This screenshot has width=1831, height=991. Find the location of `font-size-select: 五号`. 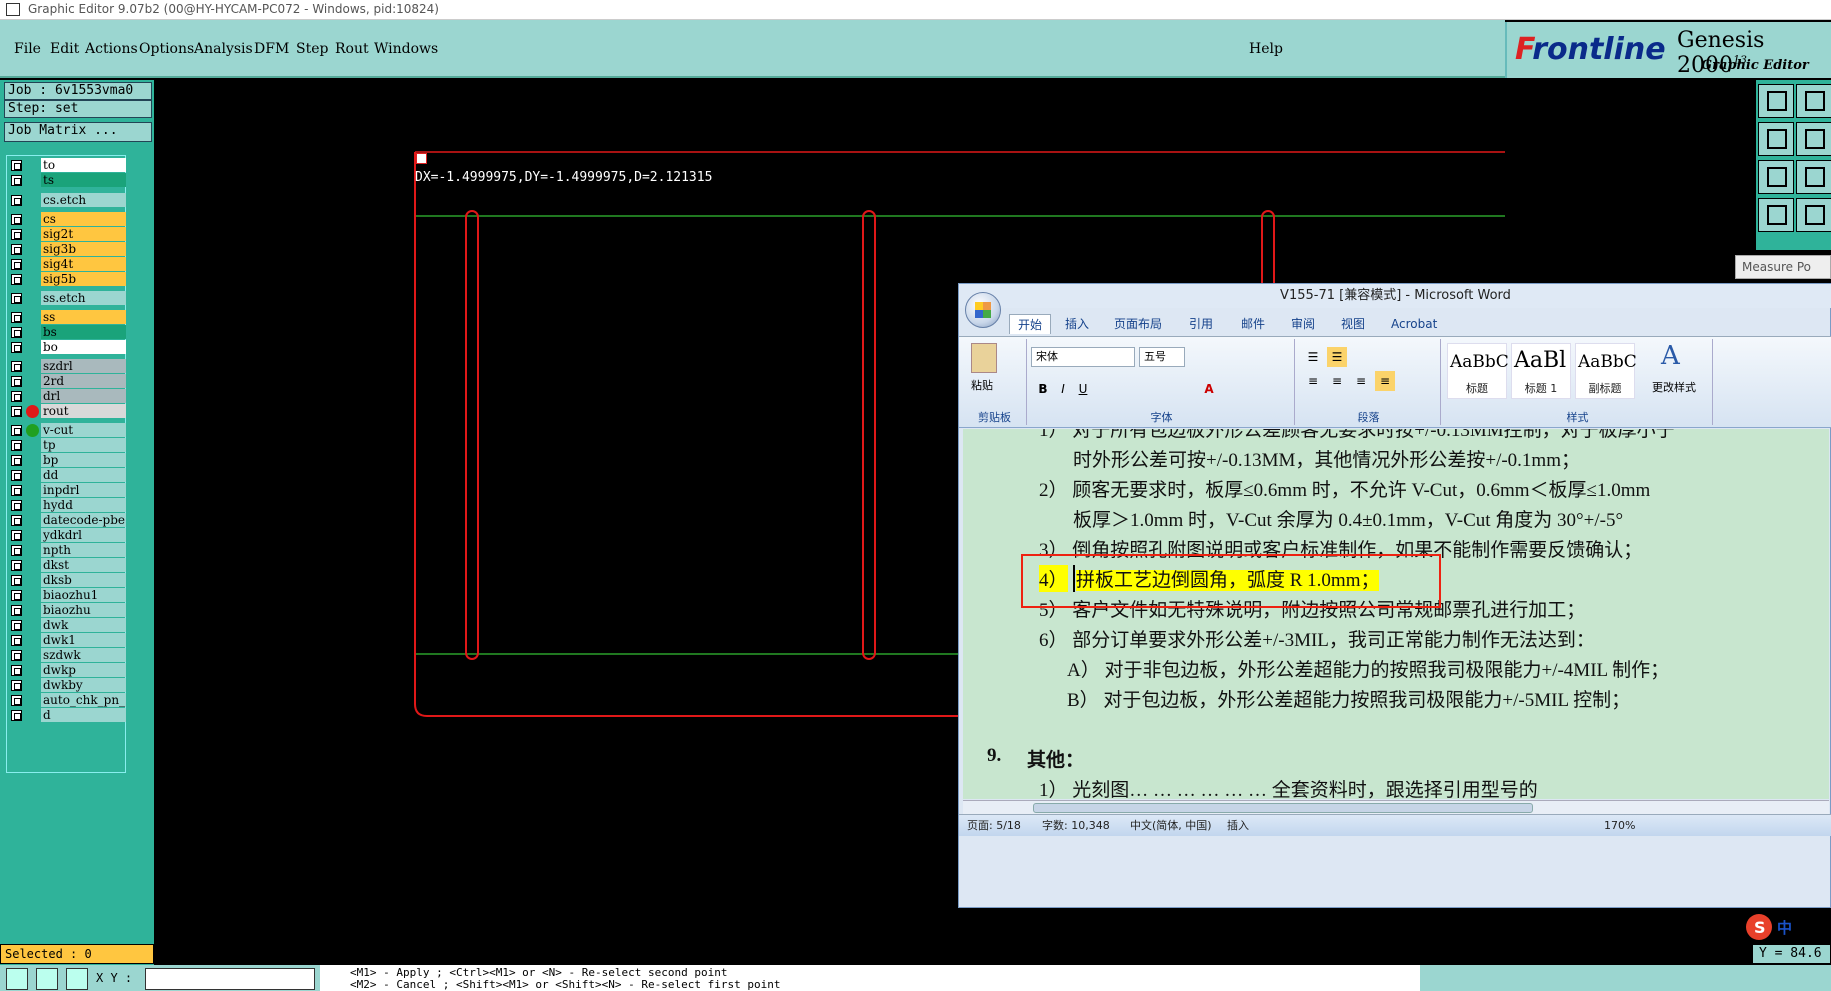

font-size-select: 五号 is located at coordinates (1162, 357).